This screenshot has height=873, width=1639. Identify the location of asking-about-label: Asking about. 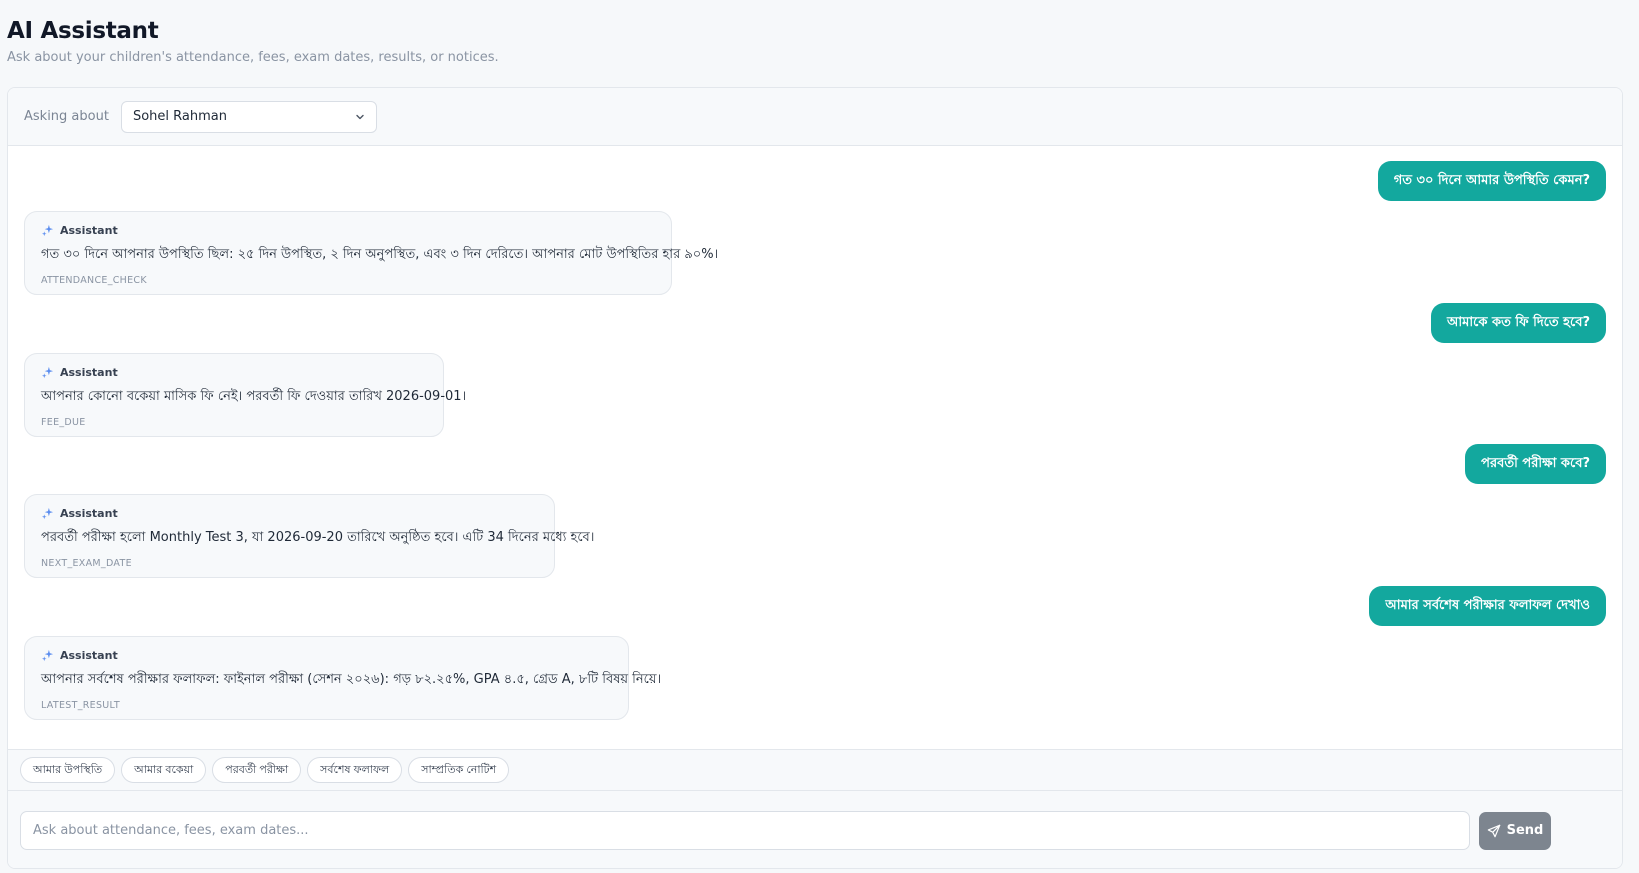
(66, 116).